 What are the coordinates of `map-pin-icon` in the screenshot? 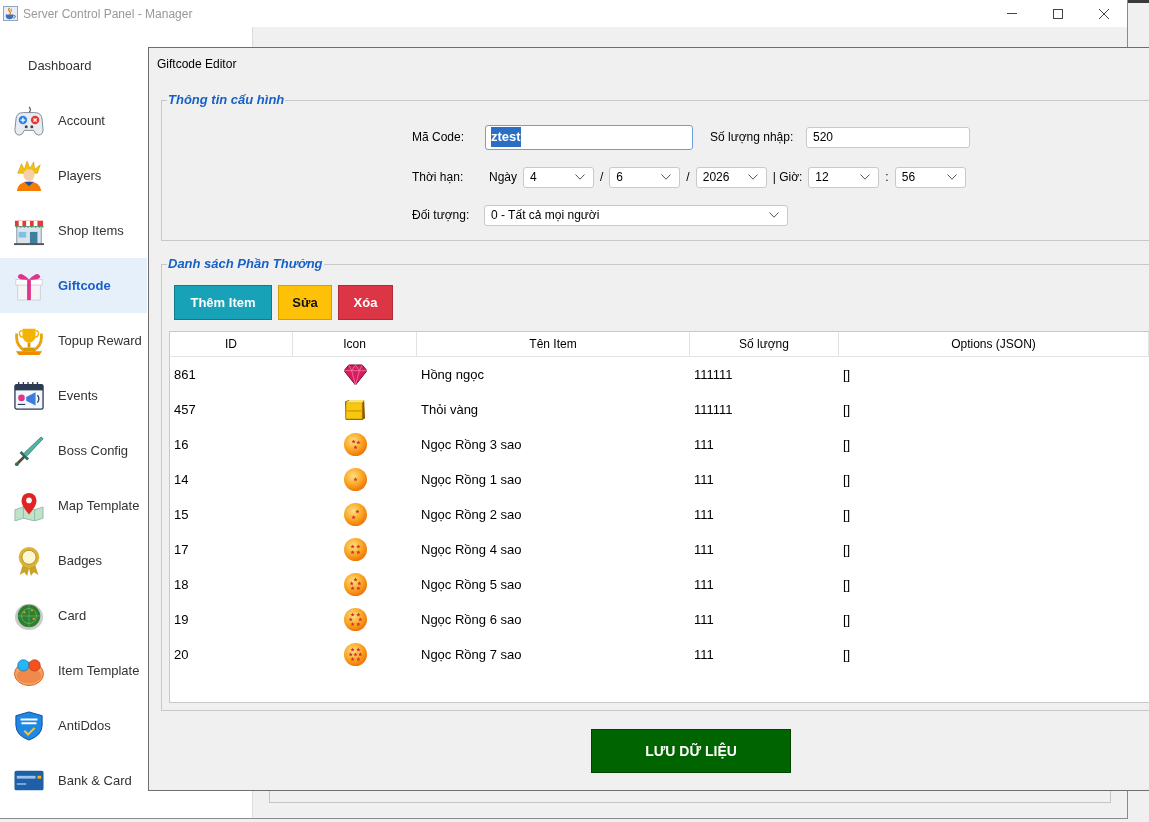 It's located at (29, 505).